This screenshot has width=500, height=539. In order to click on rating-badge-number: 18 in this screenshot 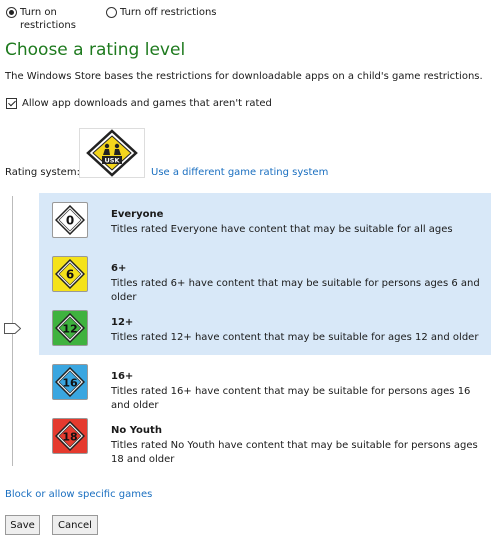, I will do `click(69, 437)`.